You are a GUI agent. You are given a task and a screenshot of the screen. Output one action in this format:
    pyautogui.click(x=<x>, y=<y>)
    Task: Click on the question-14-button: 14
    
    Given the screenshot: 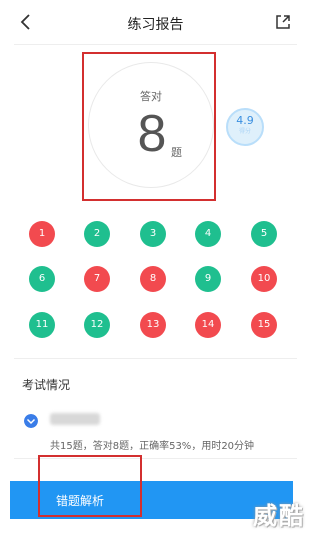 What is the action you would take?
    pyautogui.click(x=208, y=325)
    